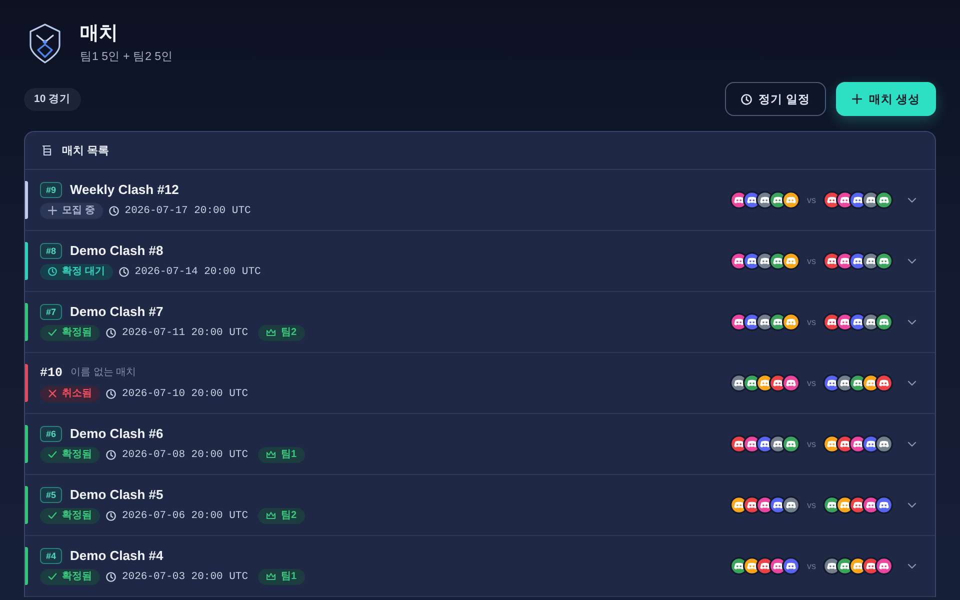 This screenshot has height=600, width=960. Describe the element at coordinates (185, 516) in the screenshot. I see `match-time: 2026-07-06 20:00 UTC` at that location.